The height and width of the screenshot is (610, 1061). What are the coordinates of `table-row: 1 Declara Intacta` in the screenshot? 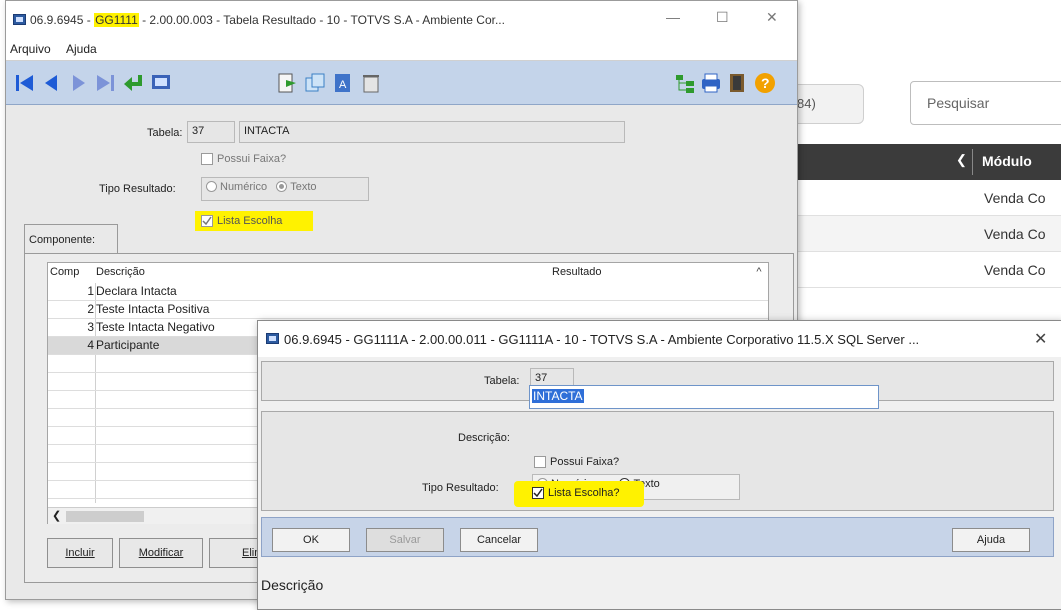 It's located at (408, 292).